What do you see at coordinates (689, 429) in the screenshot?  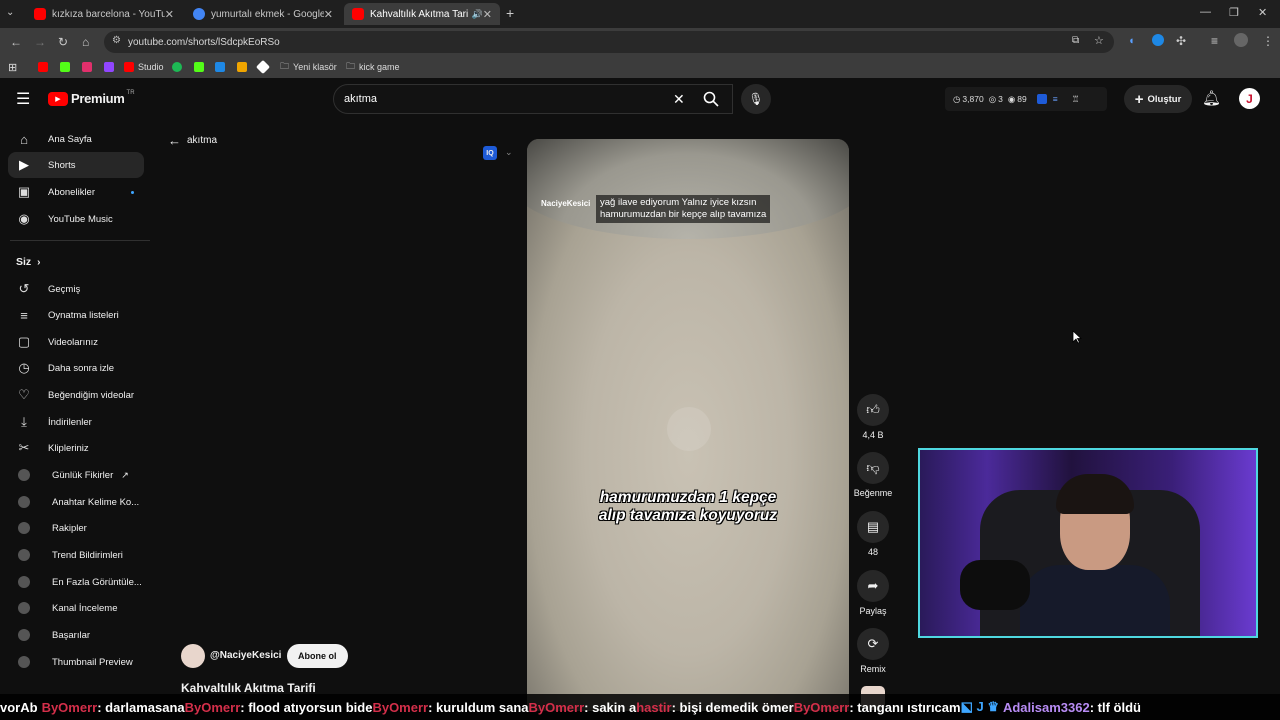 I see `play-icon` at bounding box center [689, 429].